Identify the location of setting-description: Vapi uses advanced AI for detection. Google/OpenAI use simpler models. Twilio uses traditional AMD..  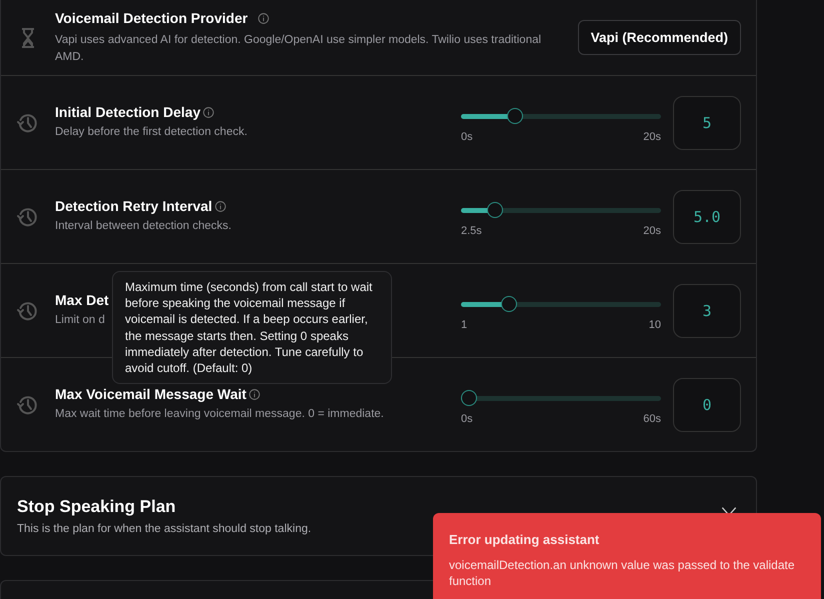
(298, 48).